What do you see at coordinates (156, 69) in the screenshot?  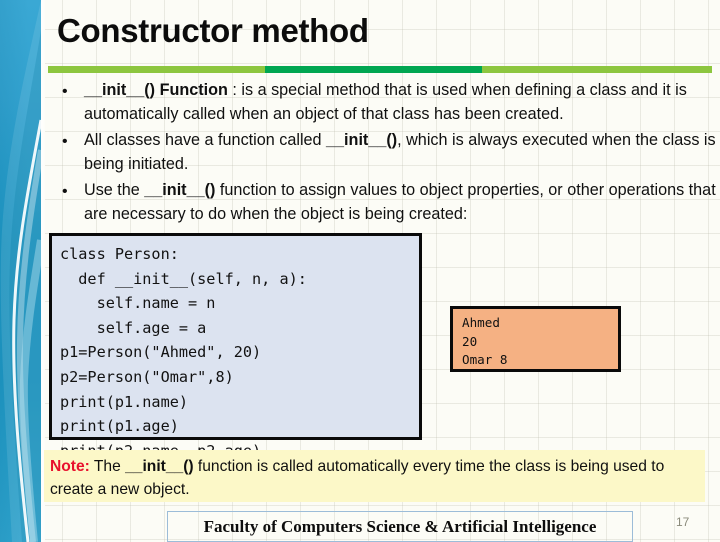 I see `divider-segment-light-left` at bounding box center [156, 69].